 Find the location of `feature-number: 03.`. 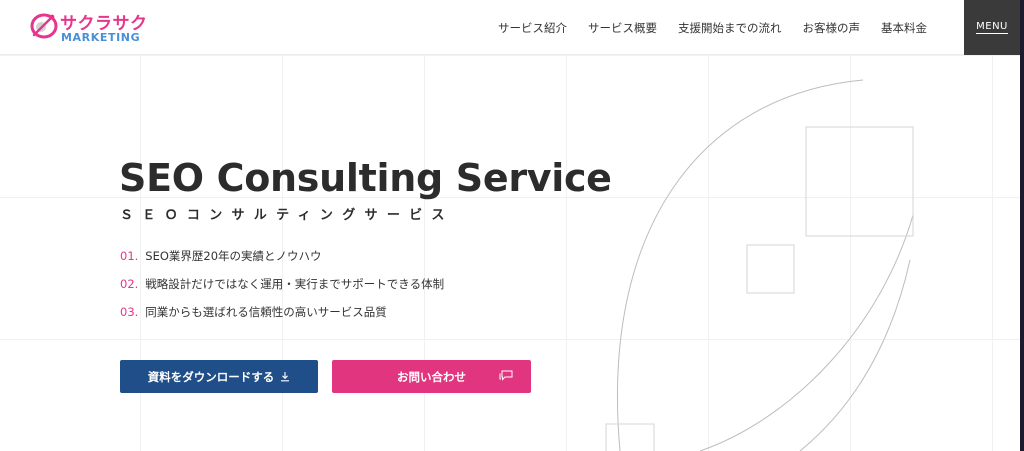

feature-number: 03. is located at coordinates (129, 312).